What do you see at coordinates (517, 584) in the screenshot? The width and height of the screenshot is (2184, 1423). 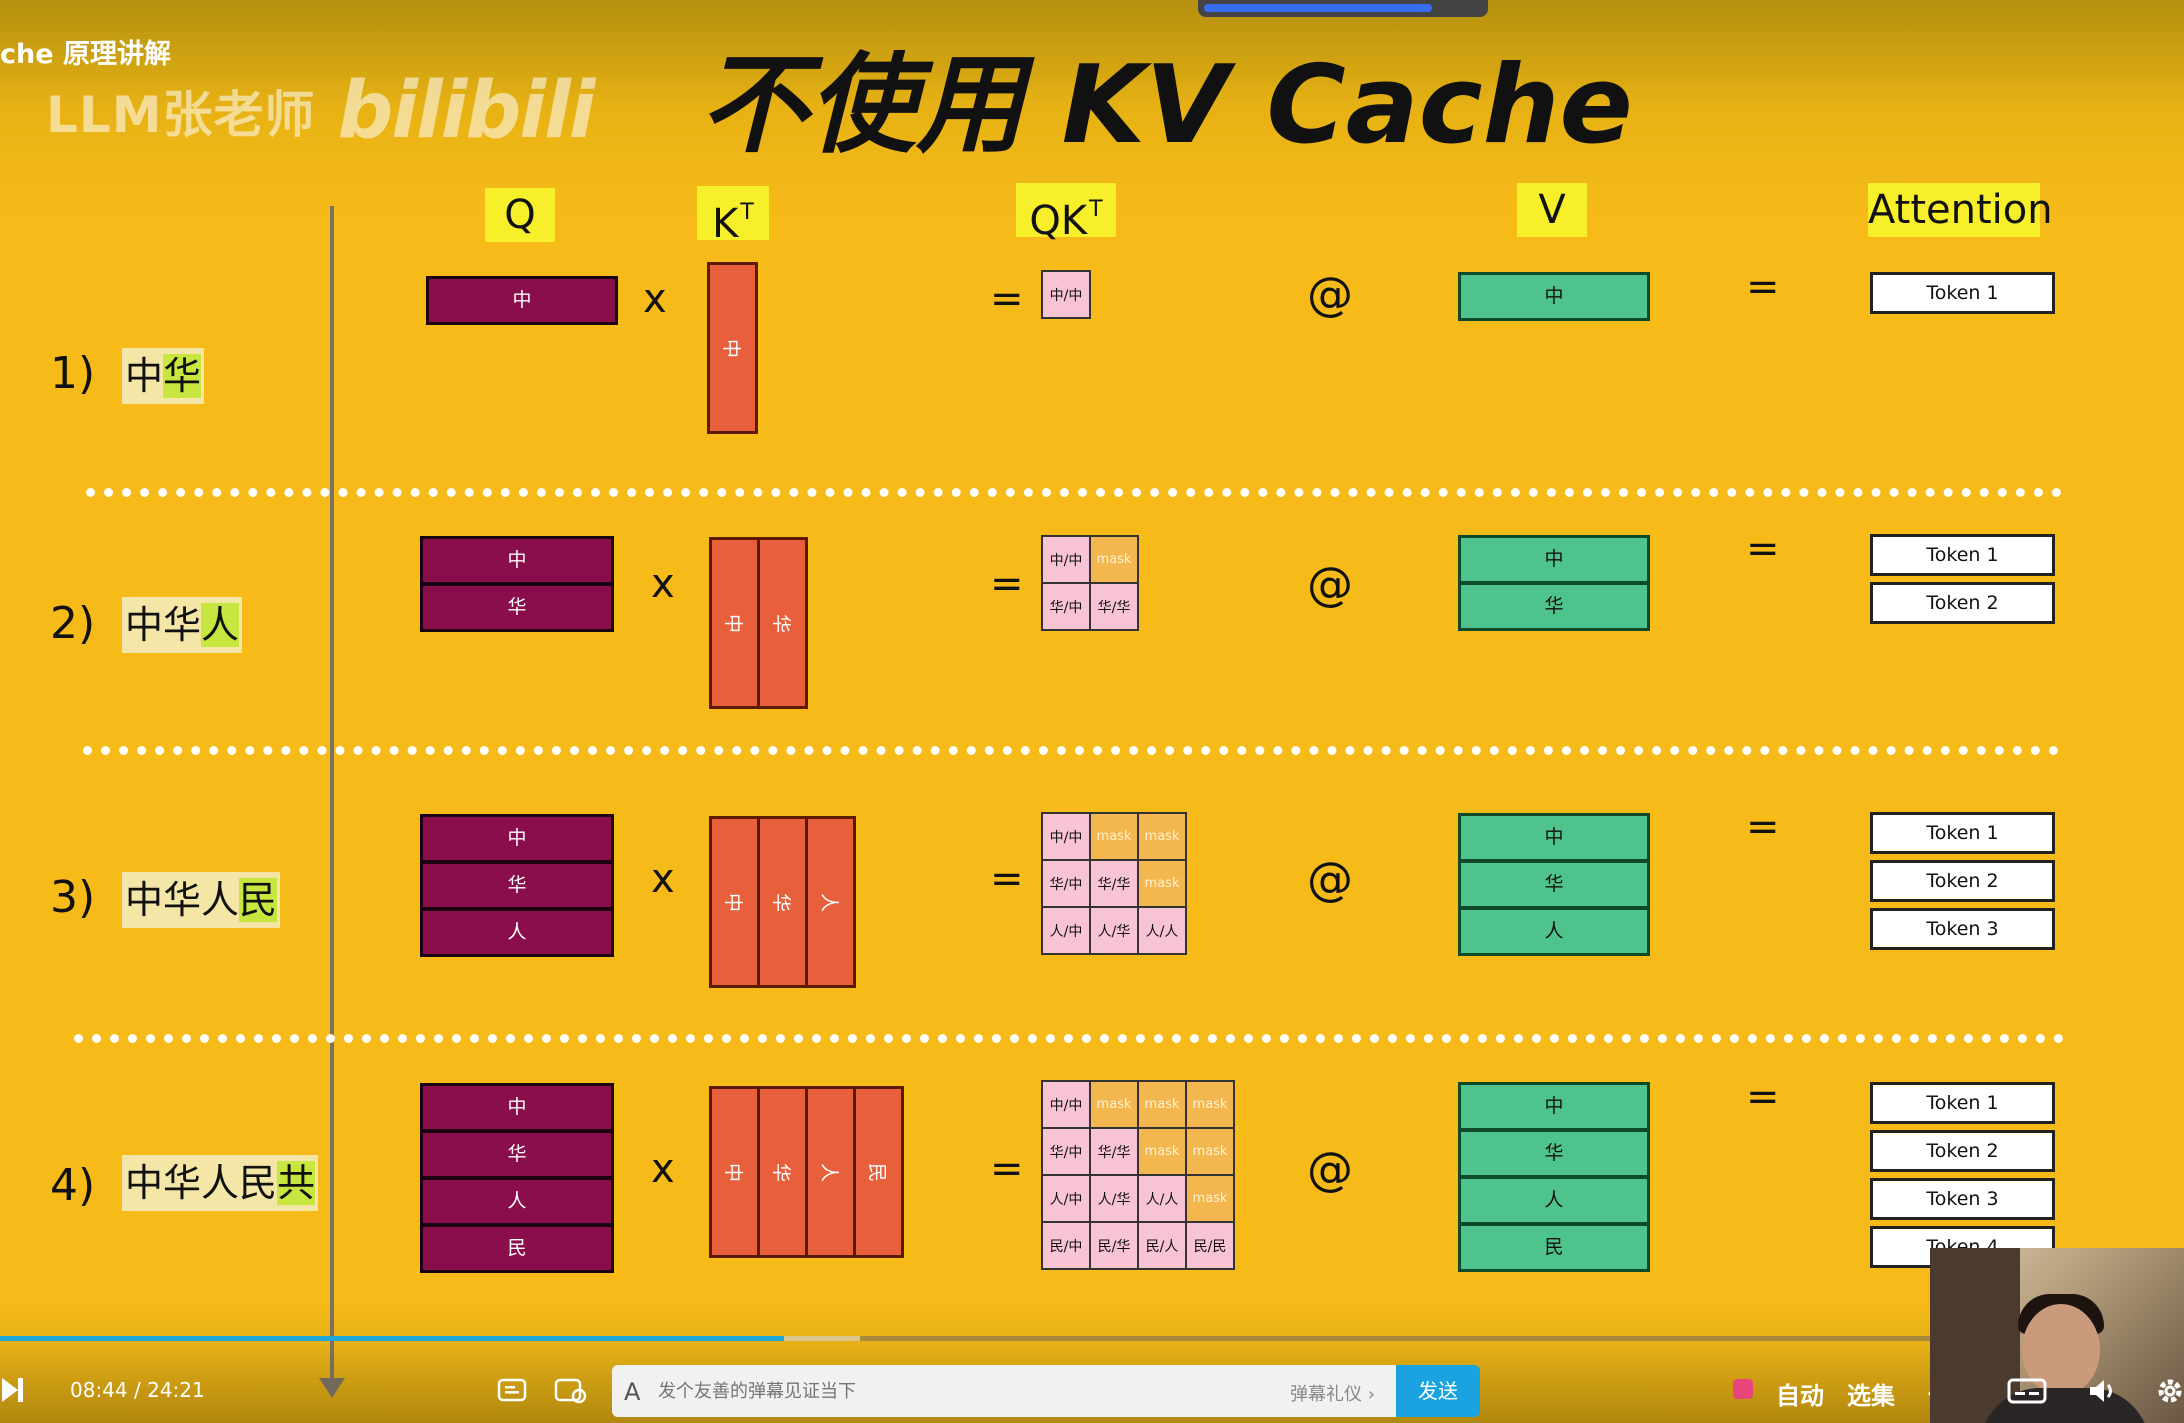 I see `q-matrix: 中华` at bounding box center [517, 584].